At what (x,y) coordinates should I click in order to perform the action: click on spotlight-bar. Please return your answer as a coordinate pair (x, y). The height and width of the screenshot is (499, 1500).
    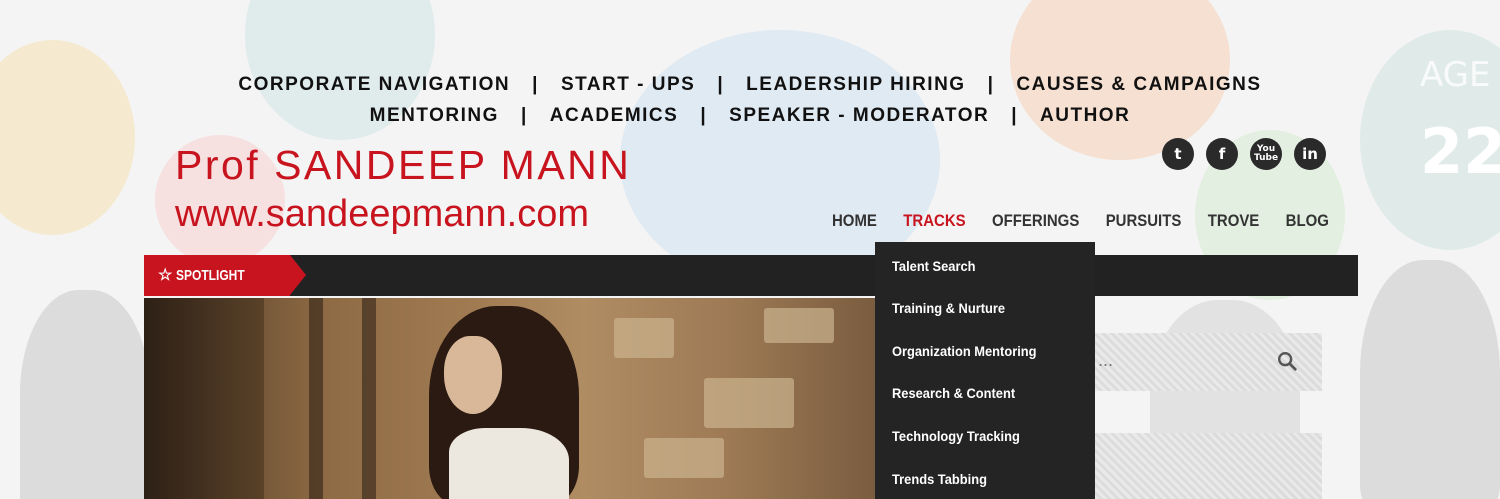
    Looking at the image, I should click on (751, 275).